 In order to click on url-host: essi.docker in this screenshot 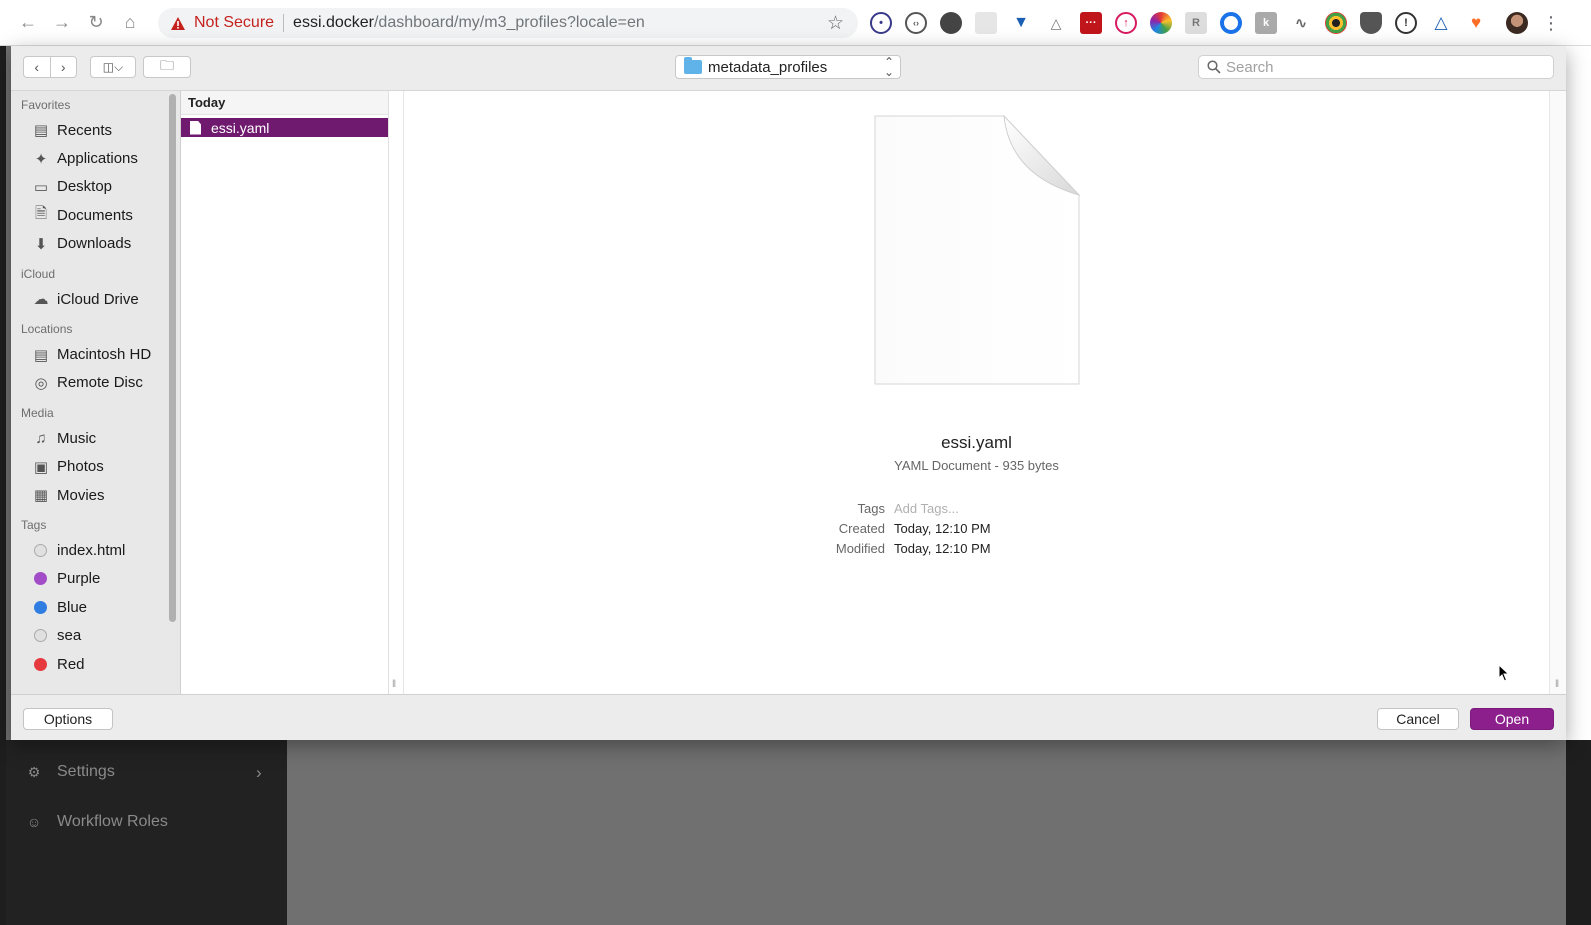, I will do `click(333, 22)`.